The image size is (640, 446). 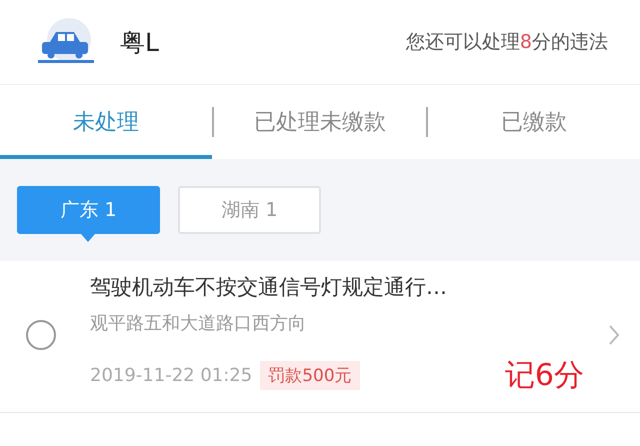 What do you see at coordinates (88, 210) in the screenshot?
I see `province-tab: 广东 1` at bounding box center [88, 210].